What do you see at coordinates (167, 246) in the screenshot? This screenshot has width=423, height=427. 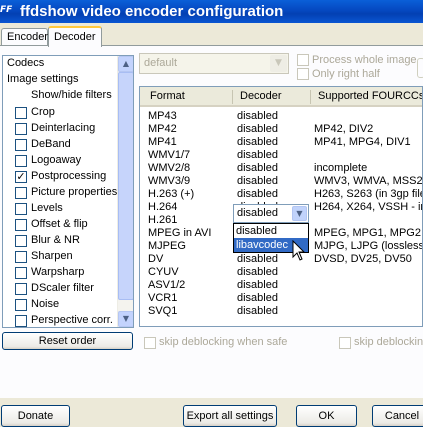 I see `cell-format: MJPEG` at bounding box center [167, 246].